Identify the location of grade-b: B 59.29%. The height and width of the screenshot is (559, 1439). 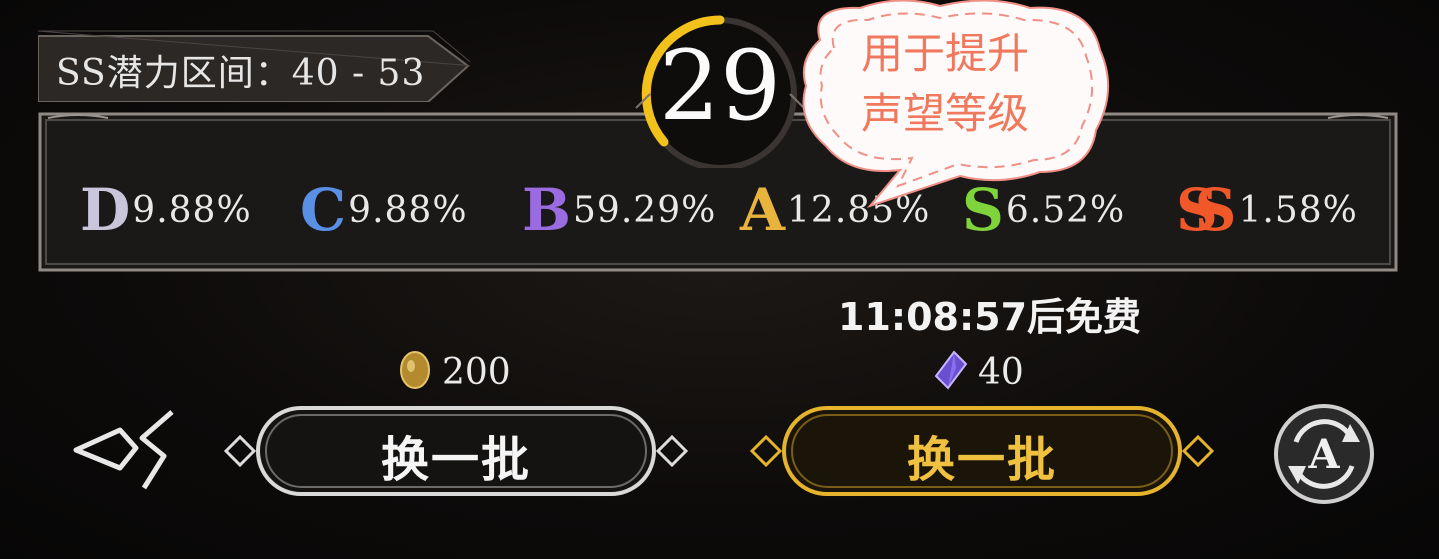
(619, 210).